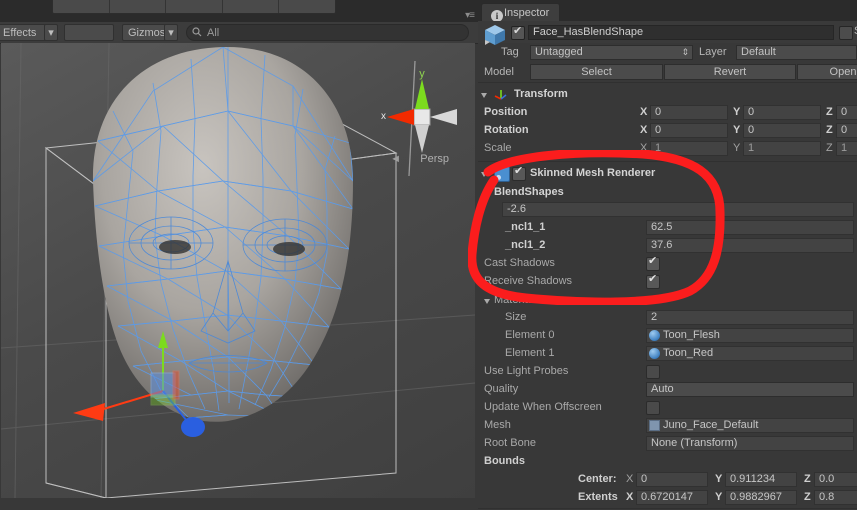 This screenshot has height=510, width=857. Describe the element at coordinates (422, 139) in the screenshot. I see `gizmo-negy-axis-icon` at that location.